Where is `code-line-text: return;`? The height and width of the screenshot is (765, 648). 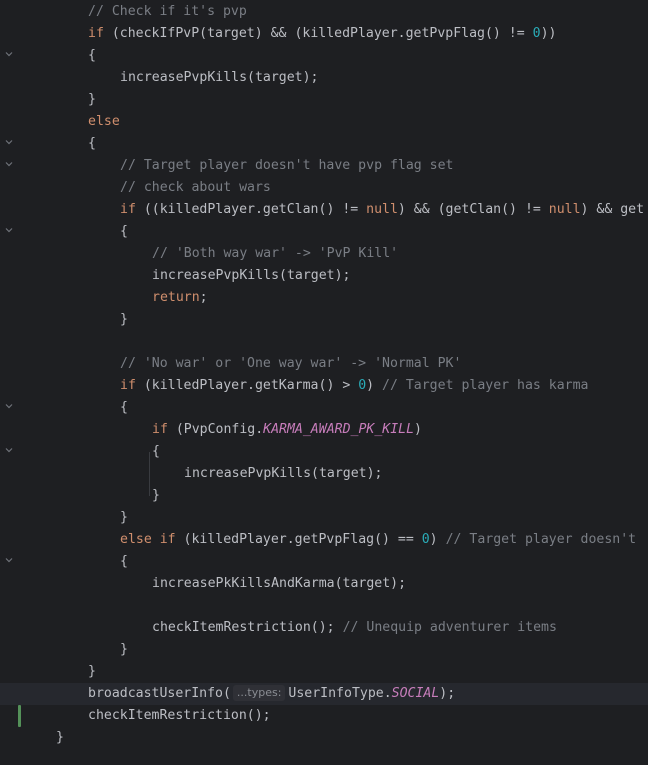 code-line-text: return; is located at coordinates (180, 298).